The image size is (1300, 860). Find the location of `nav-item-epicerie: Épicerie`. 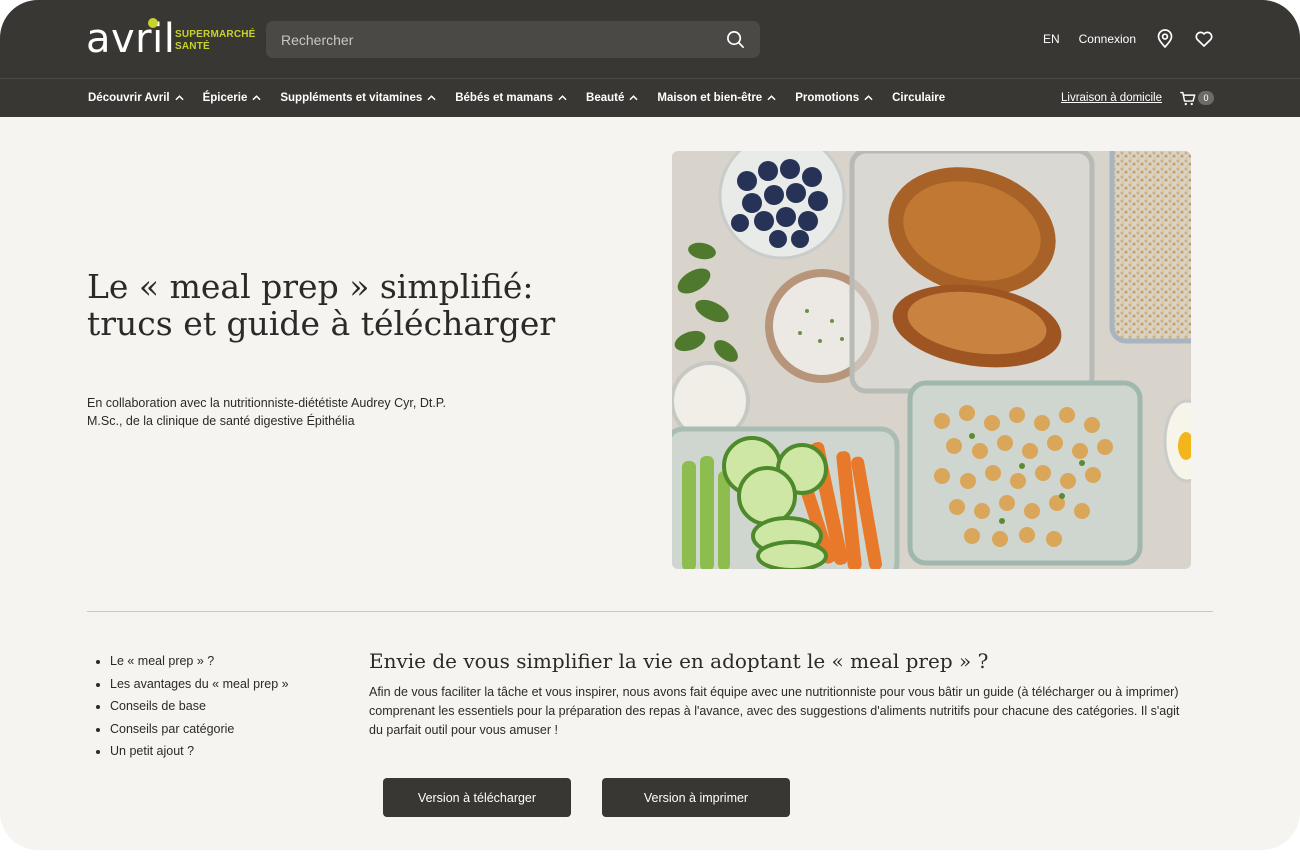

nav-item-epicerie: Épicerie is located at coordinates (232, 98).